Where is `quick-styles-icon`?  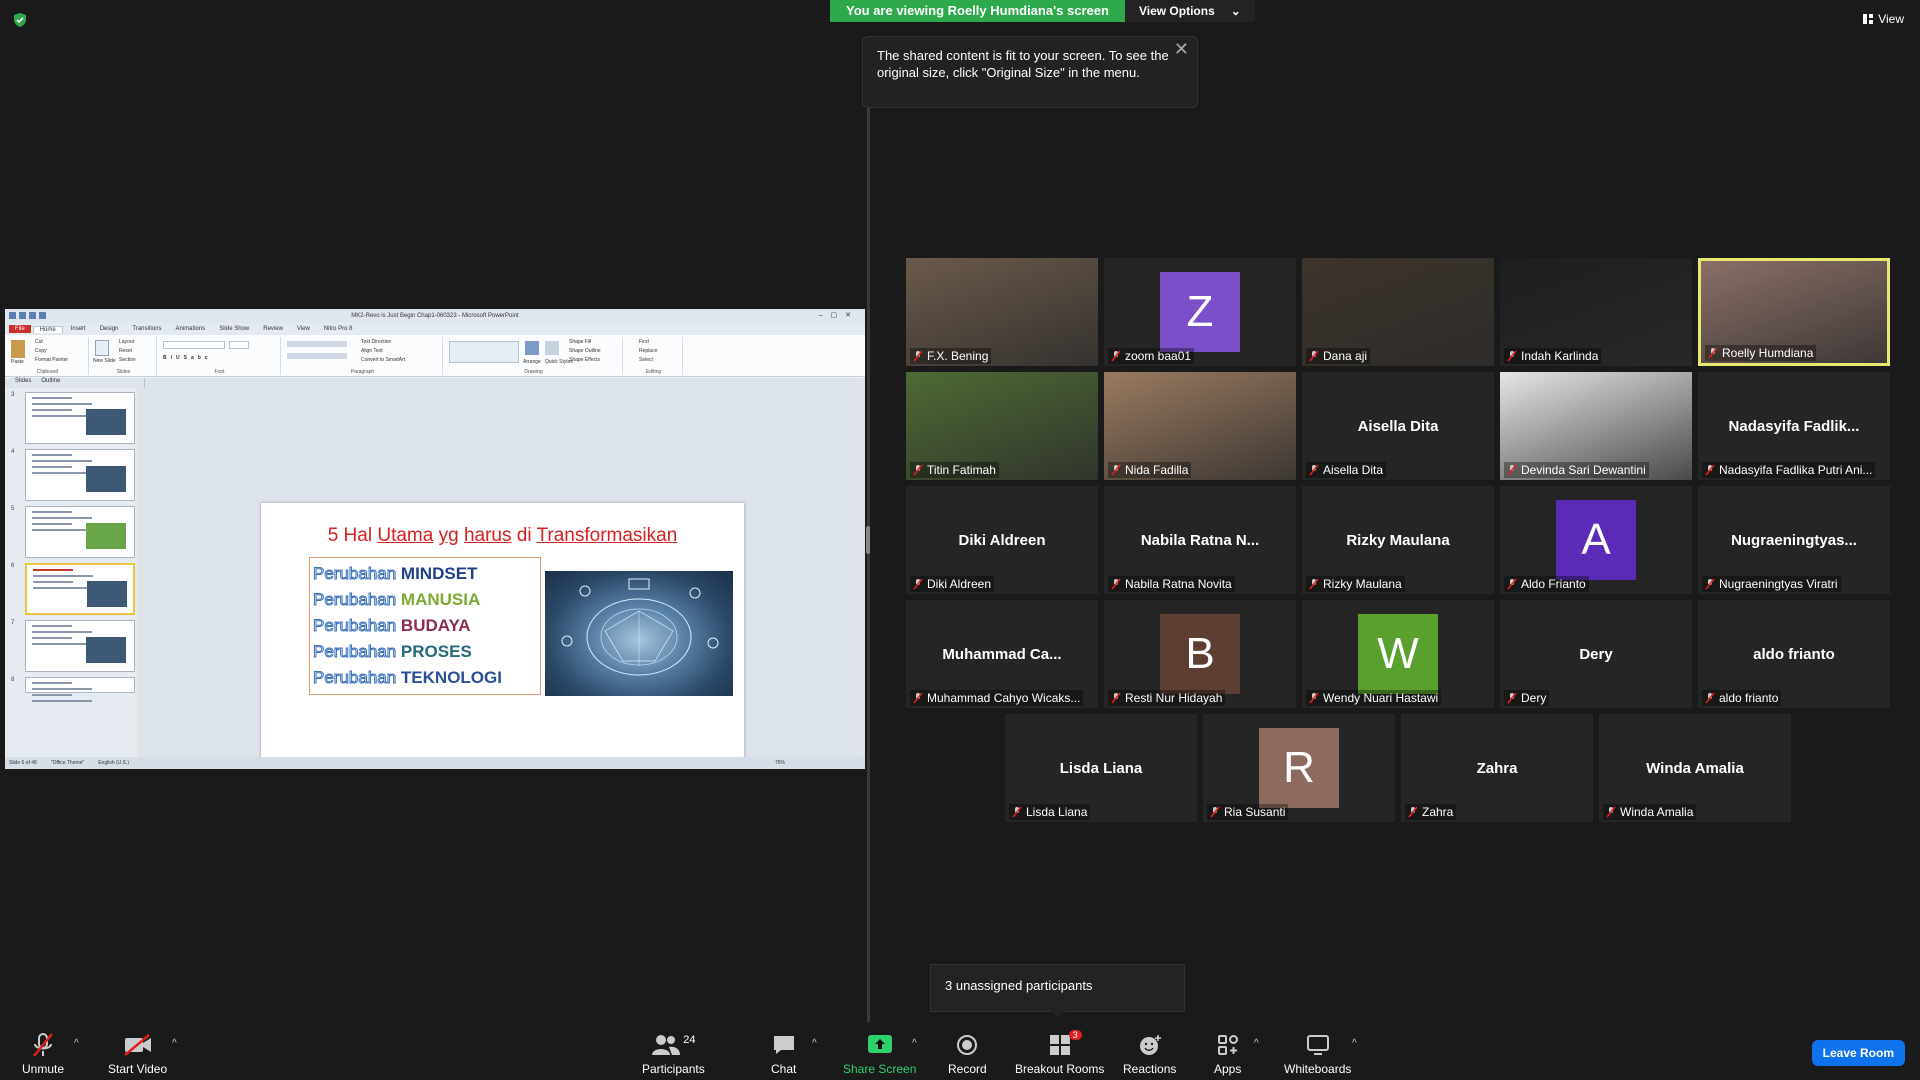 quick-styles-icon is located at coordinates (552, 348).